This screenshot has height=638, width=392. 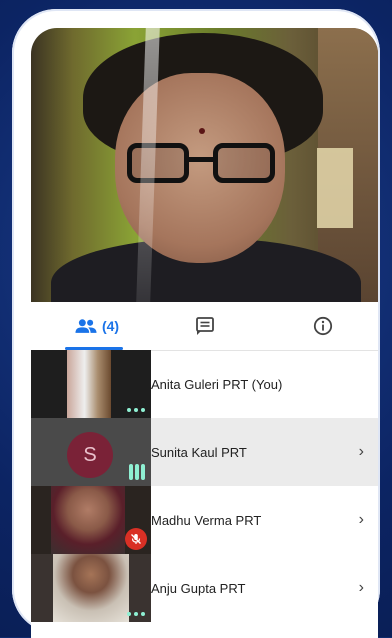 I want to click on video-background-window, so click(x=335, y=188).